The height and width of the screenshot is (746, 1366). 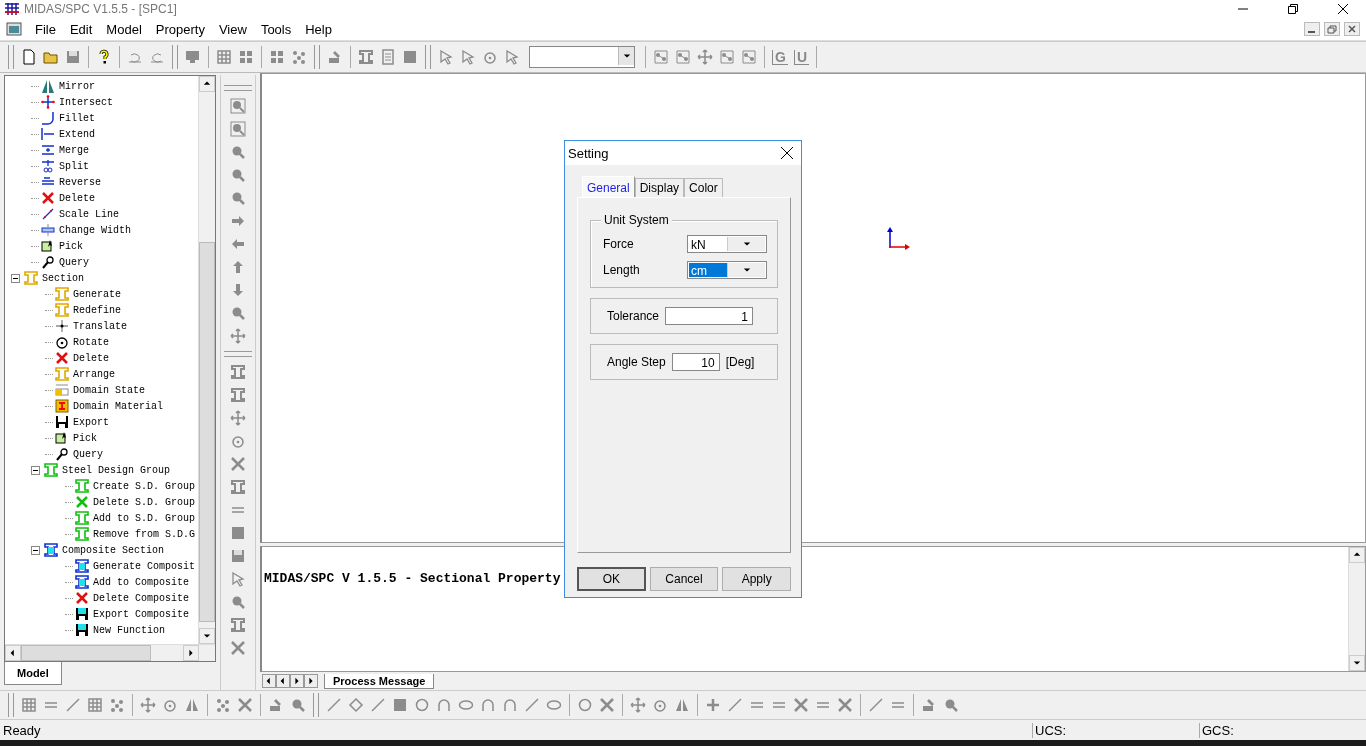 What do you see at coordinates (709, 316) in the screenshot?
I see `input-field: 1` at bounding box center [709, 316].